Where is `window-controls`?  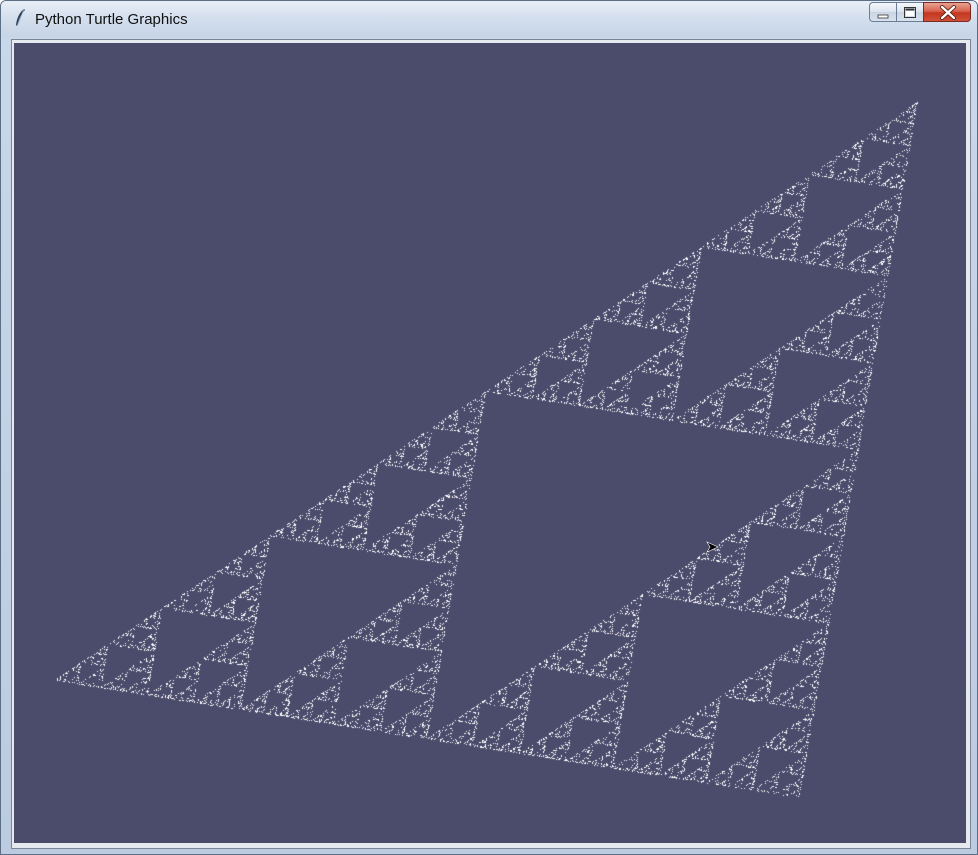 window-controls is located at coordinates (920, 13).